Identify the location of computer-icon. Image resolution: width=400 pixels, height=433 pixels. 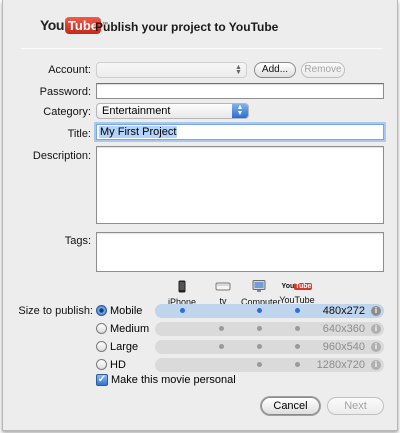
(259, 286).